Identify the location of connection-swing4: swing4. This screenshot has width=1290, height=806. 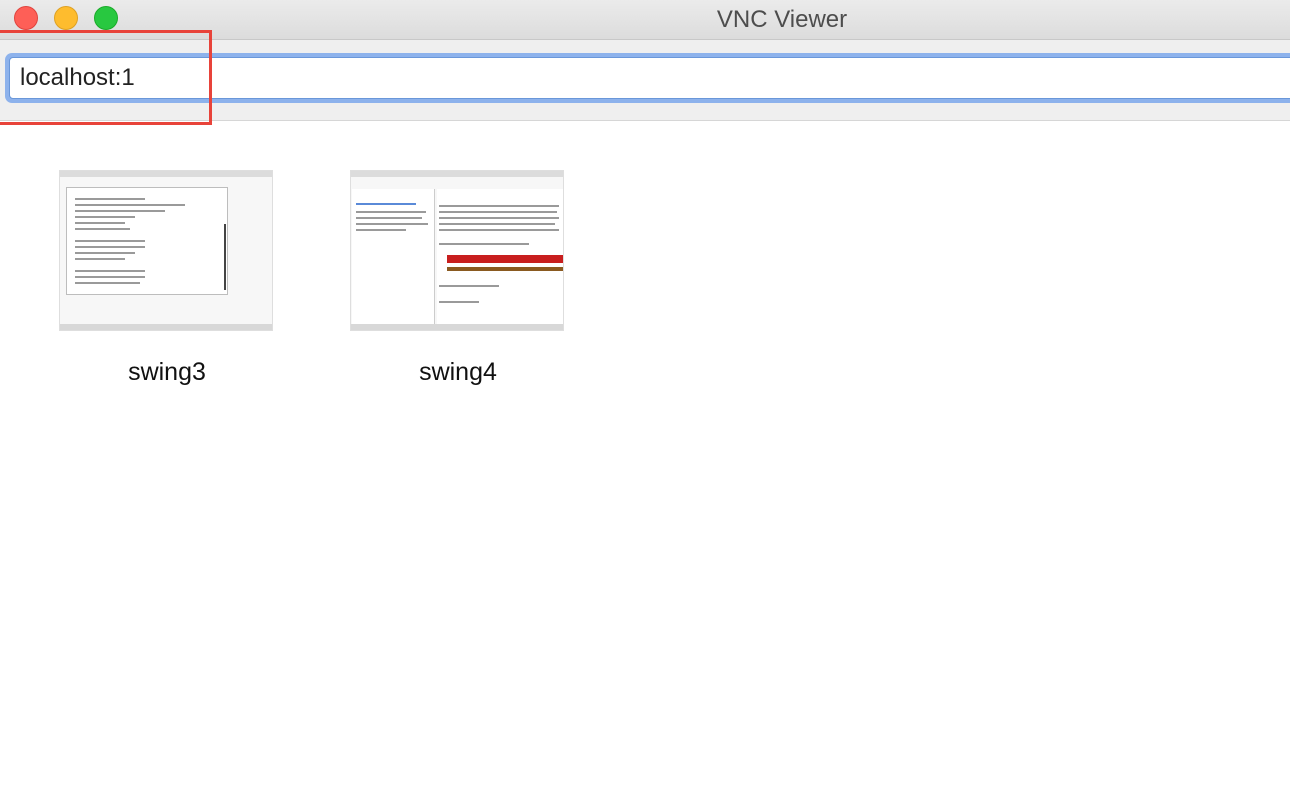
(458, 278).